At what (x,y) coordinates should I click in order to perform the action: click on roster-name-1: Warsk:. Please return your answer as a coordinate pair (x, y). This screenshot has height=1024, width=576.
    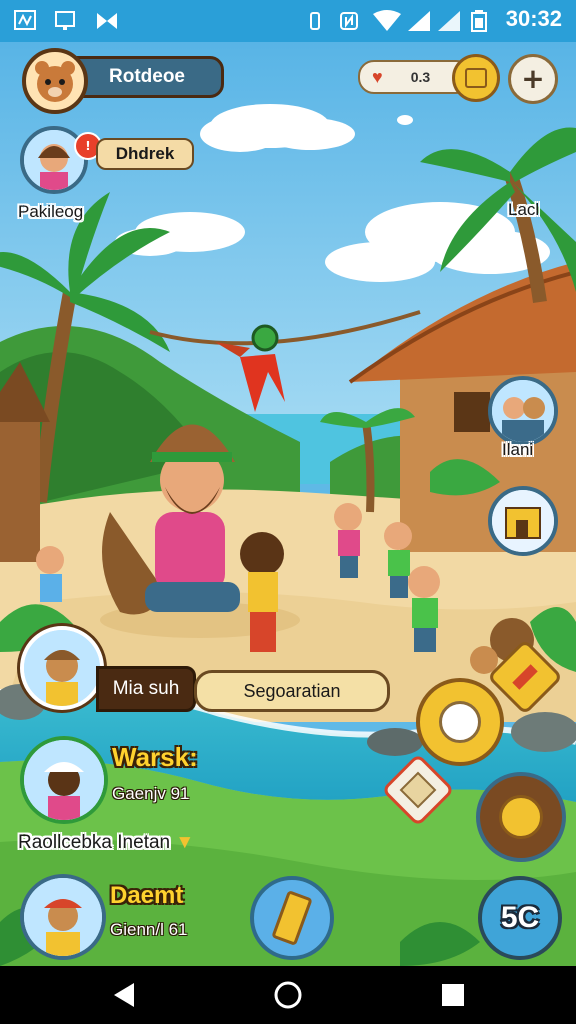
    Looking at the image, I should click on (155, 757).